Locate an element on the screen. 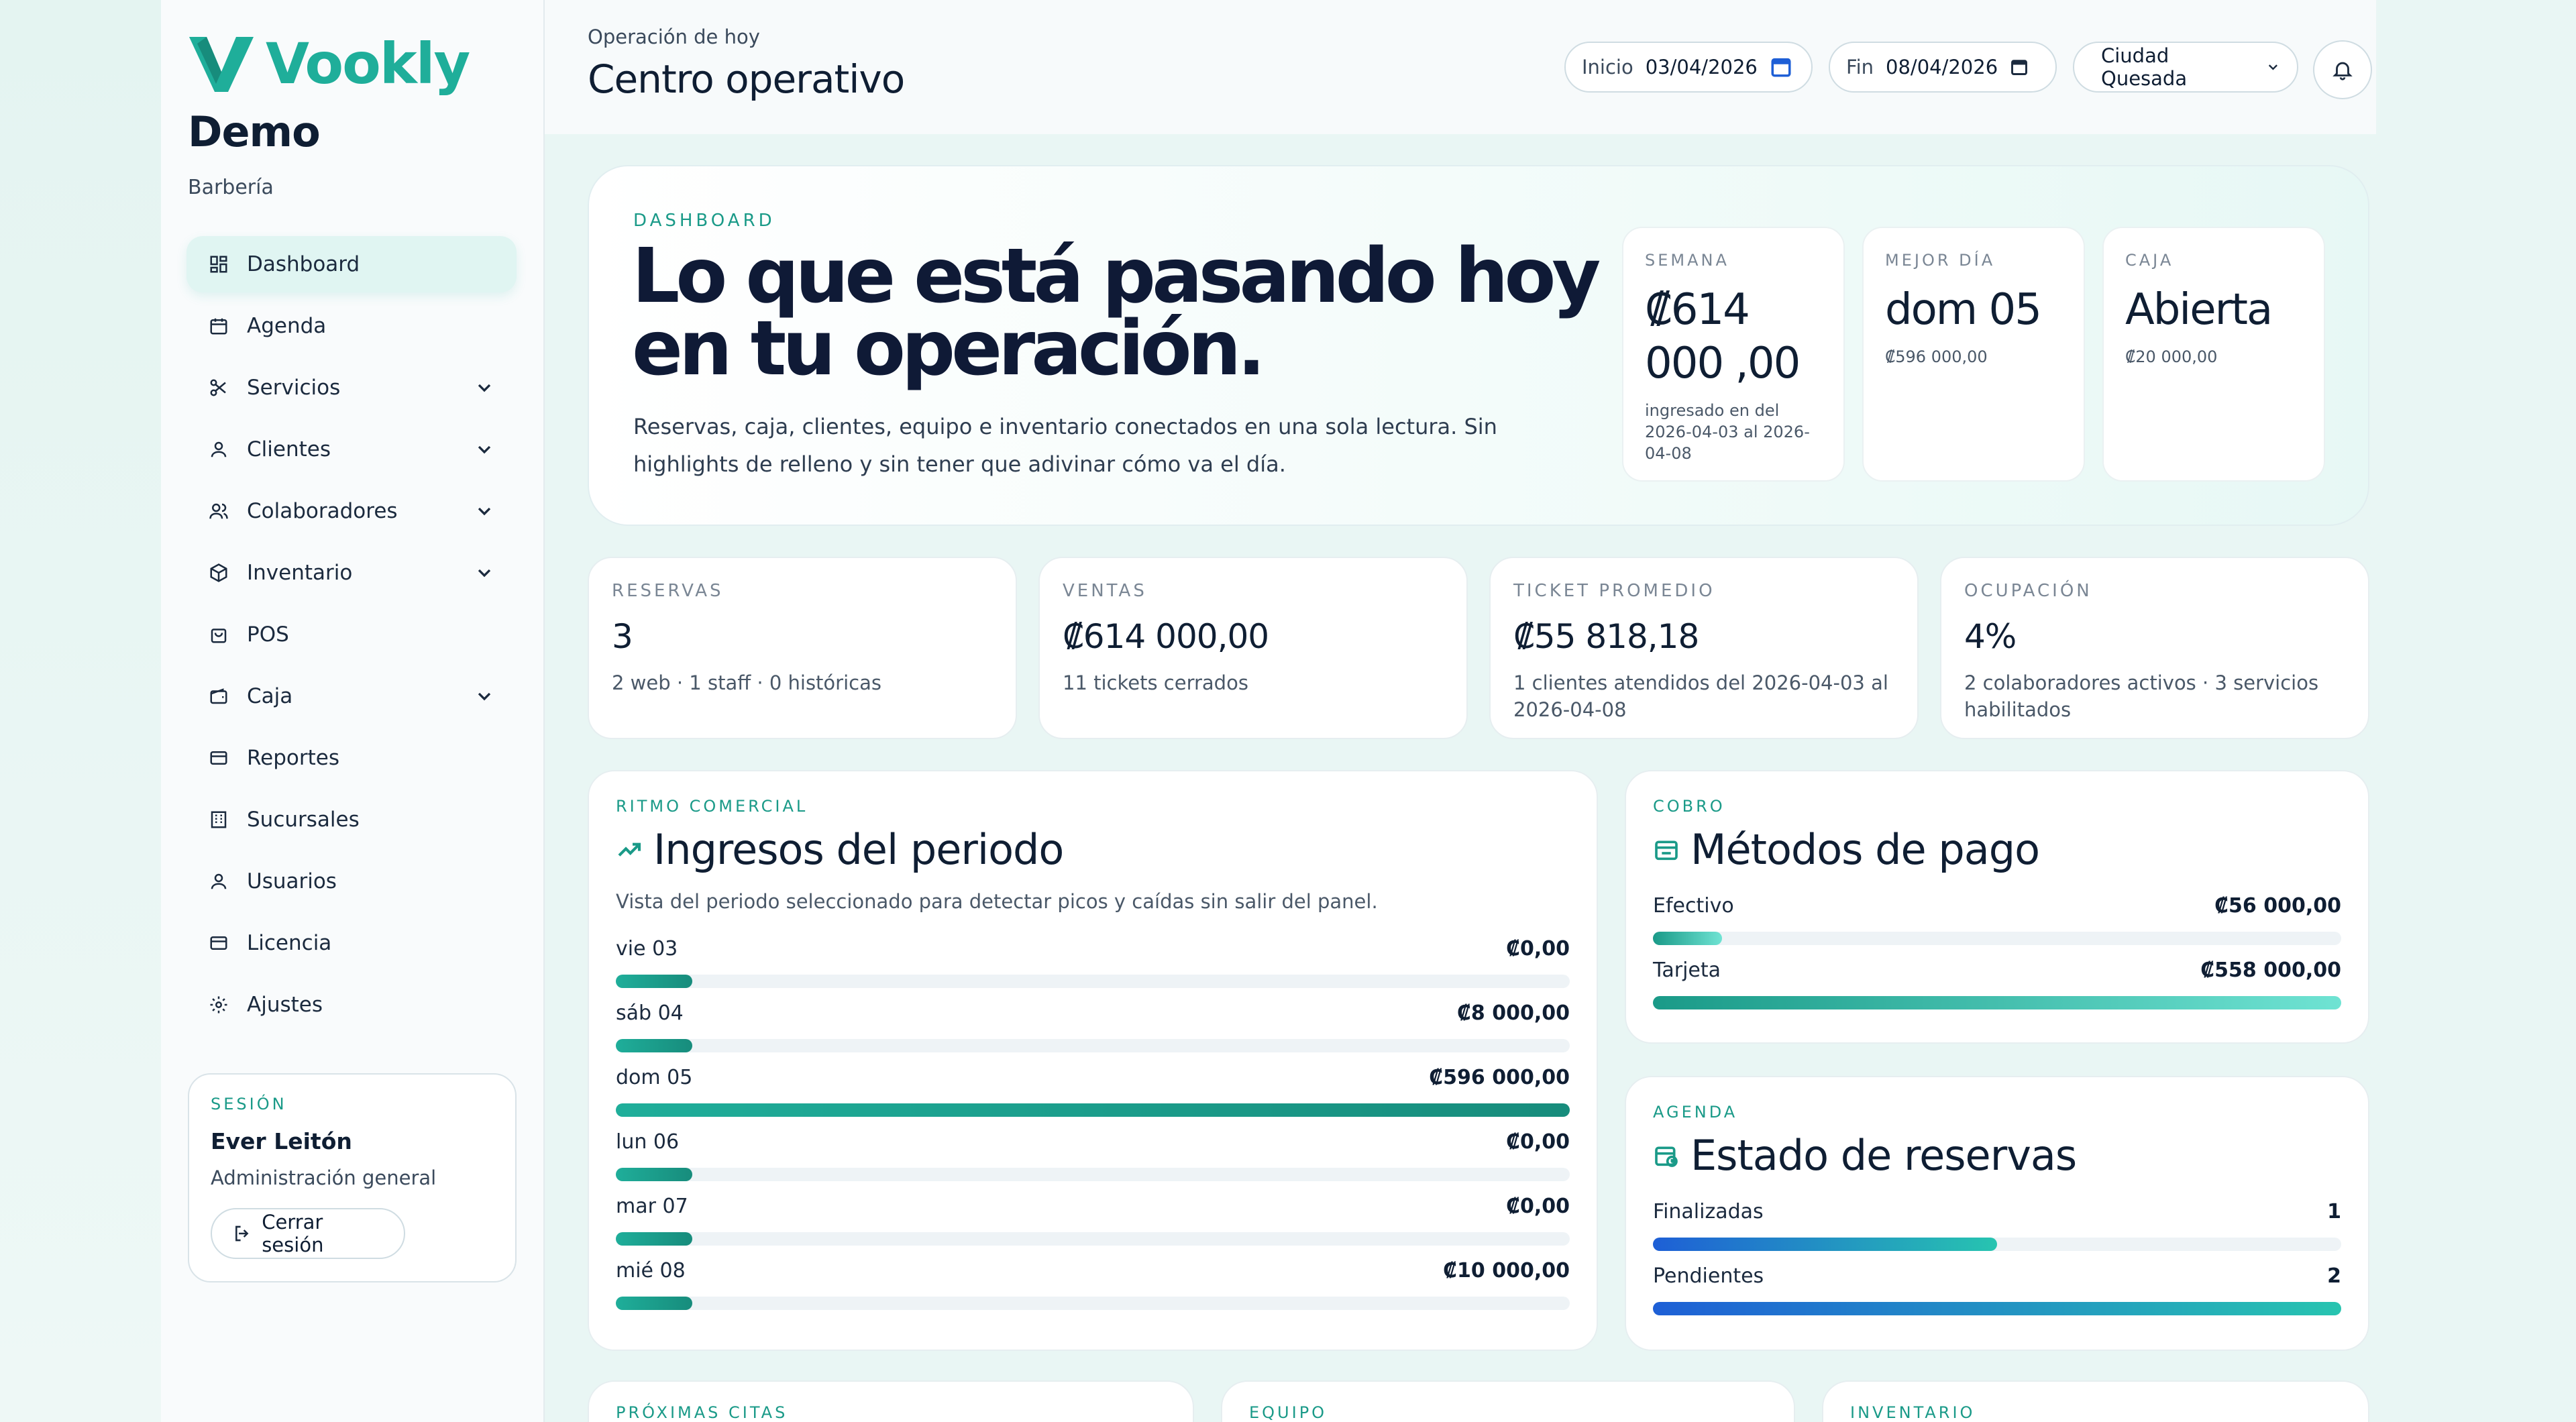 The image size is (2576, 1422). start-date-label: Inicio is located at coordinates (1607, 67).